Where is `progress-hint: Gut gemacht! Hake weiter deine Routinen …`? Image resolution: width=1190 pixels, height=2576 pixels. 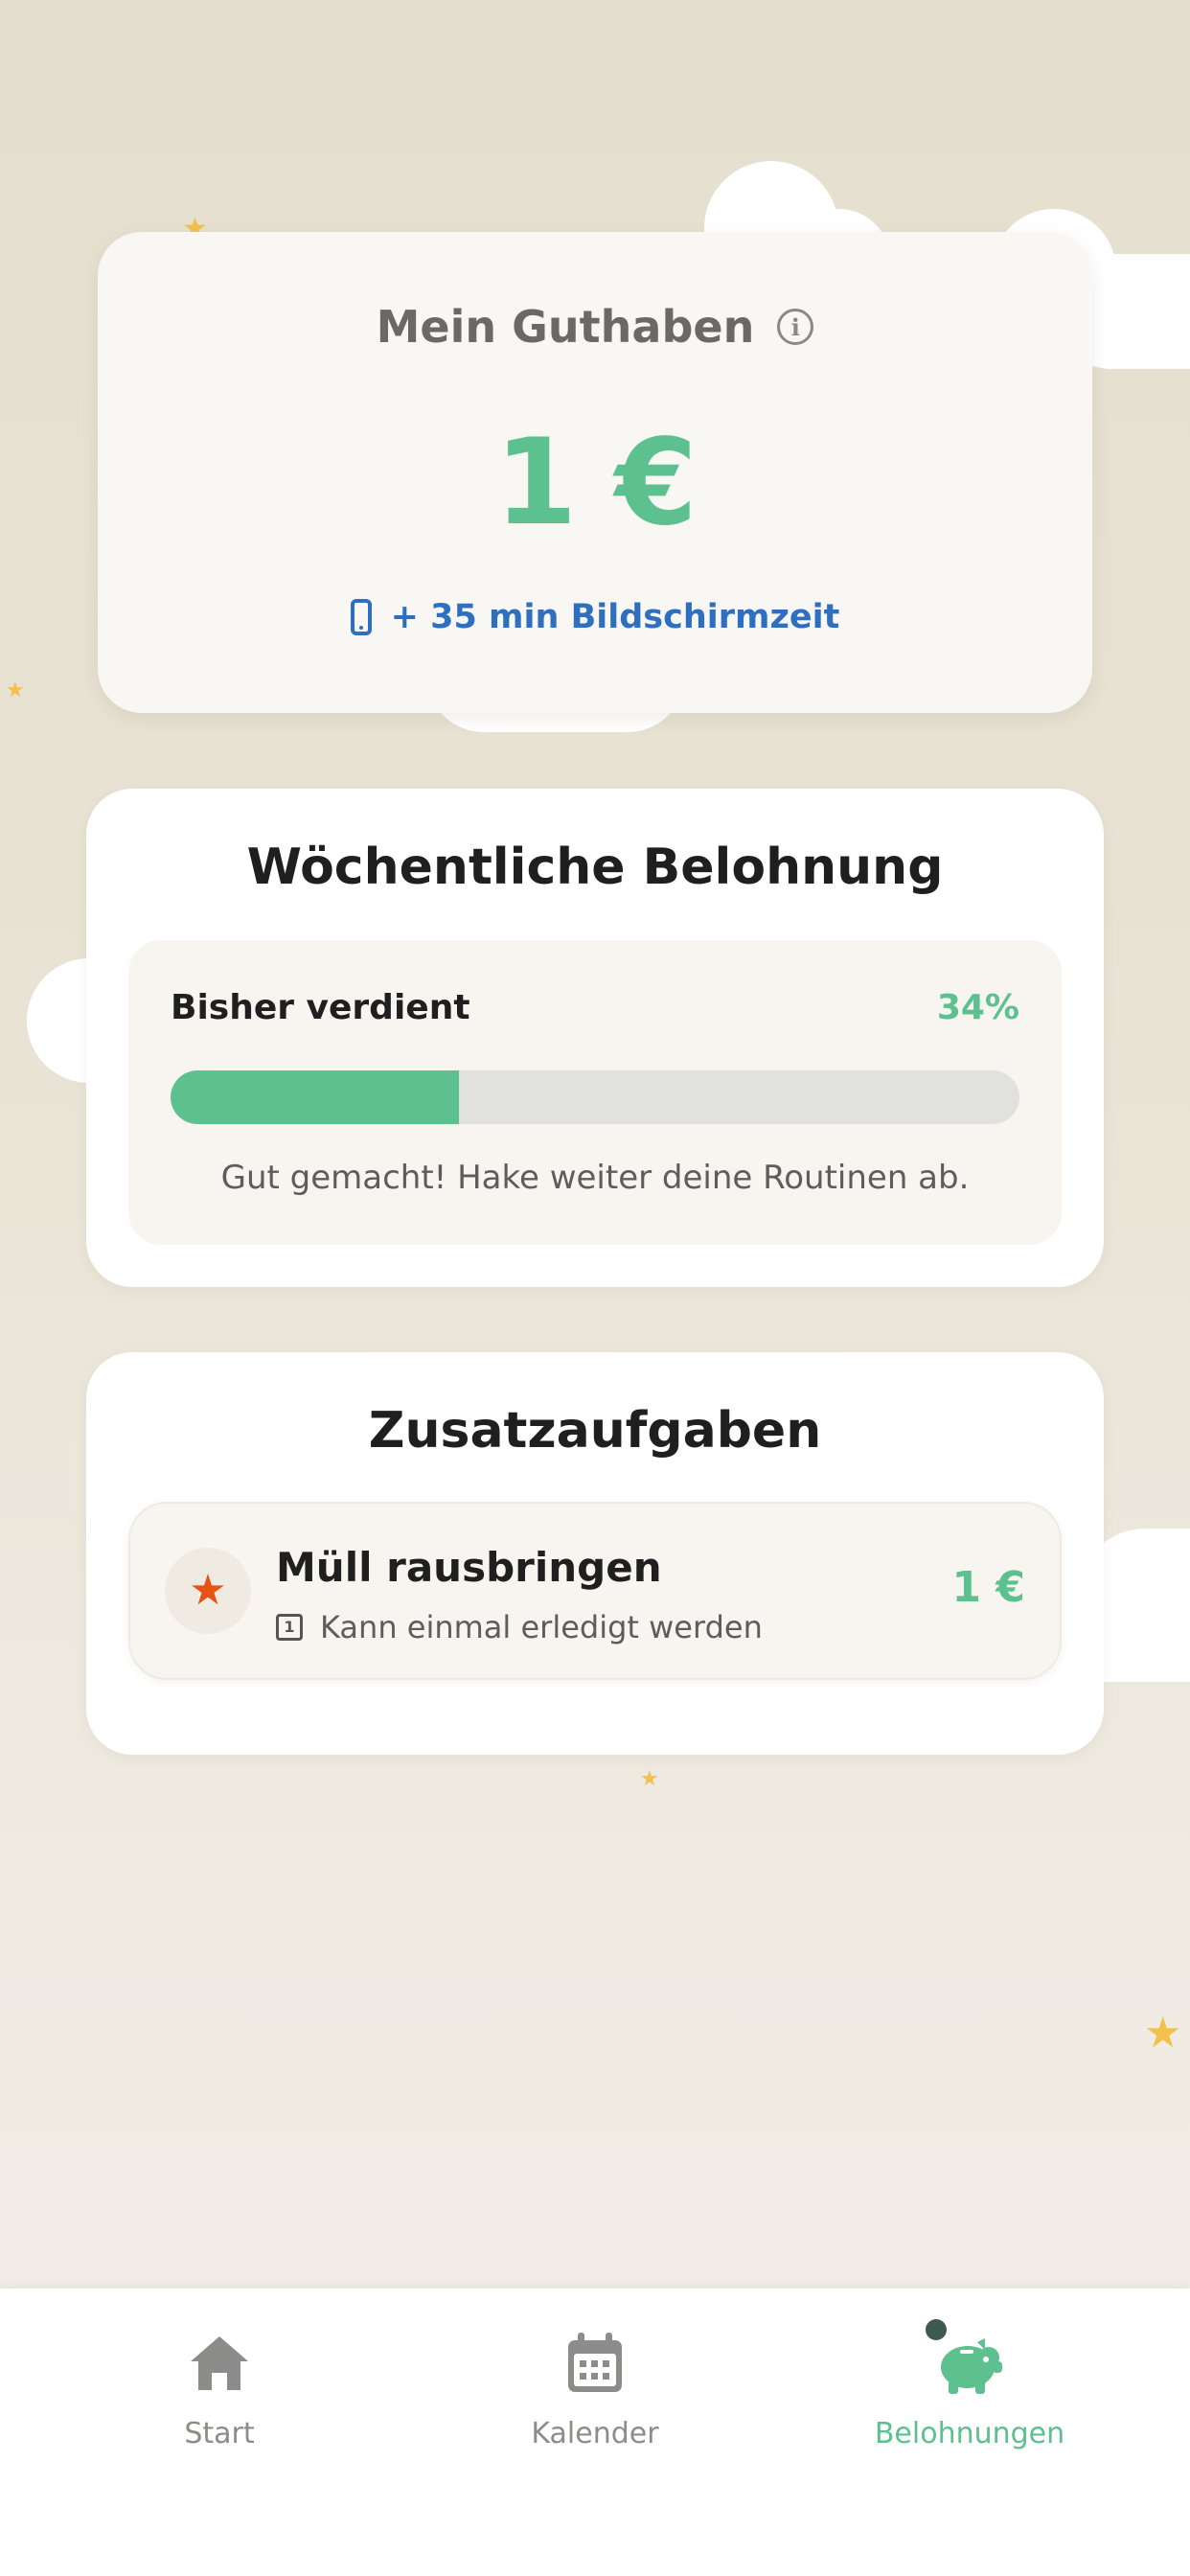
progress-hint: Gut gemacht! Hake weiter deine Routinen … is located at coordinates (595, 1178).